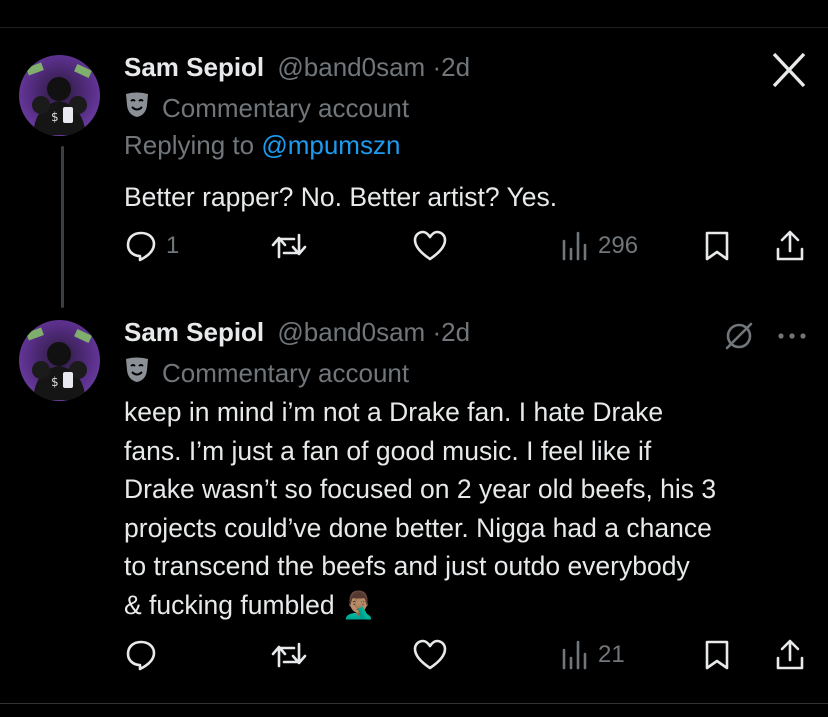 This screenshot has height=717, width=828. Describe the element at coordinates (341, 197) in the screenshot. I see `tweet-text: Better rapper? No. Better artist? Yes.` at that location.